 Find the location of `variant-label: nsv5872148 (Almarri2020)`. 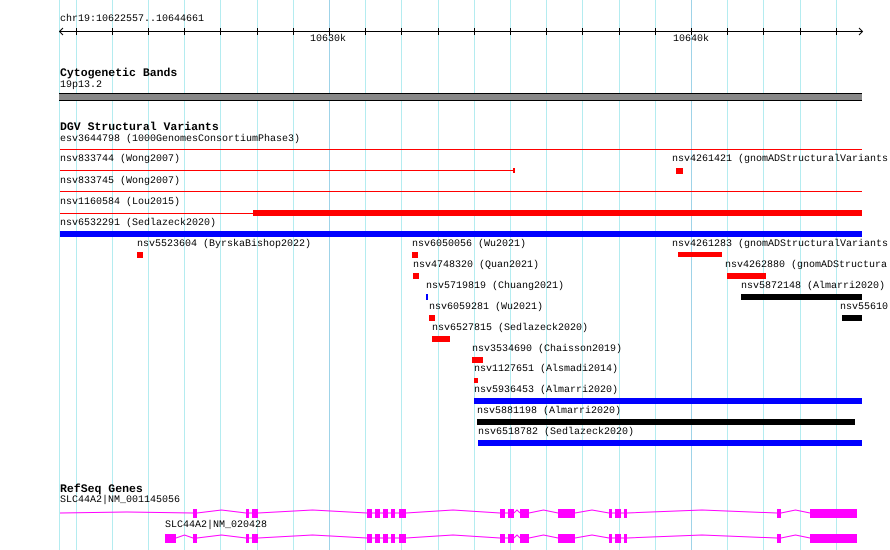

variant-label: nsv5872148 (Almarri2020) is located at coordinates (813, 287).